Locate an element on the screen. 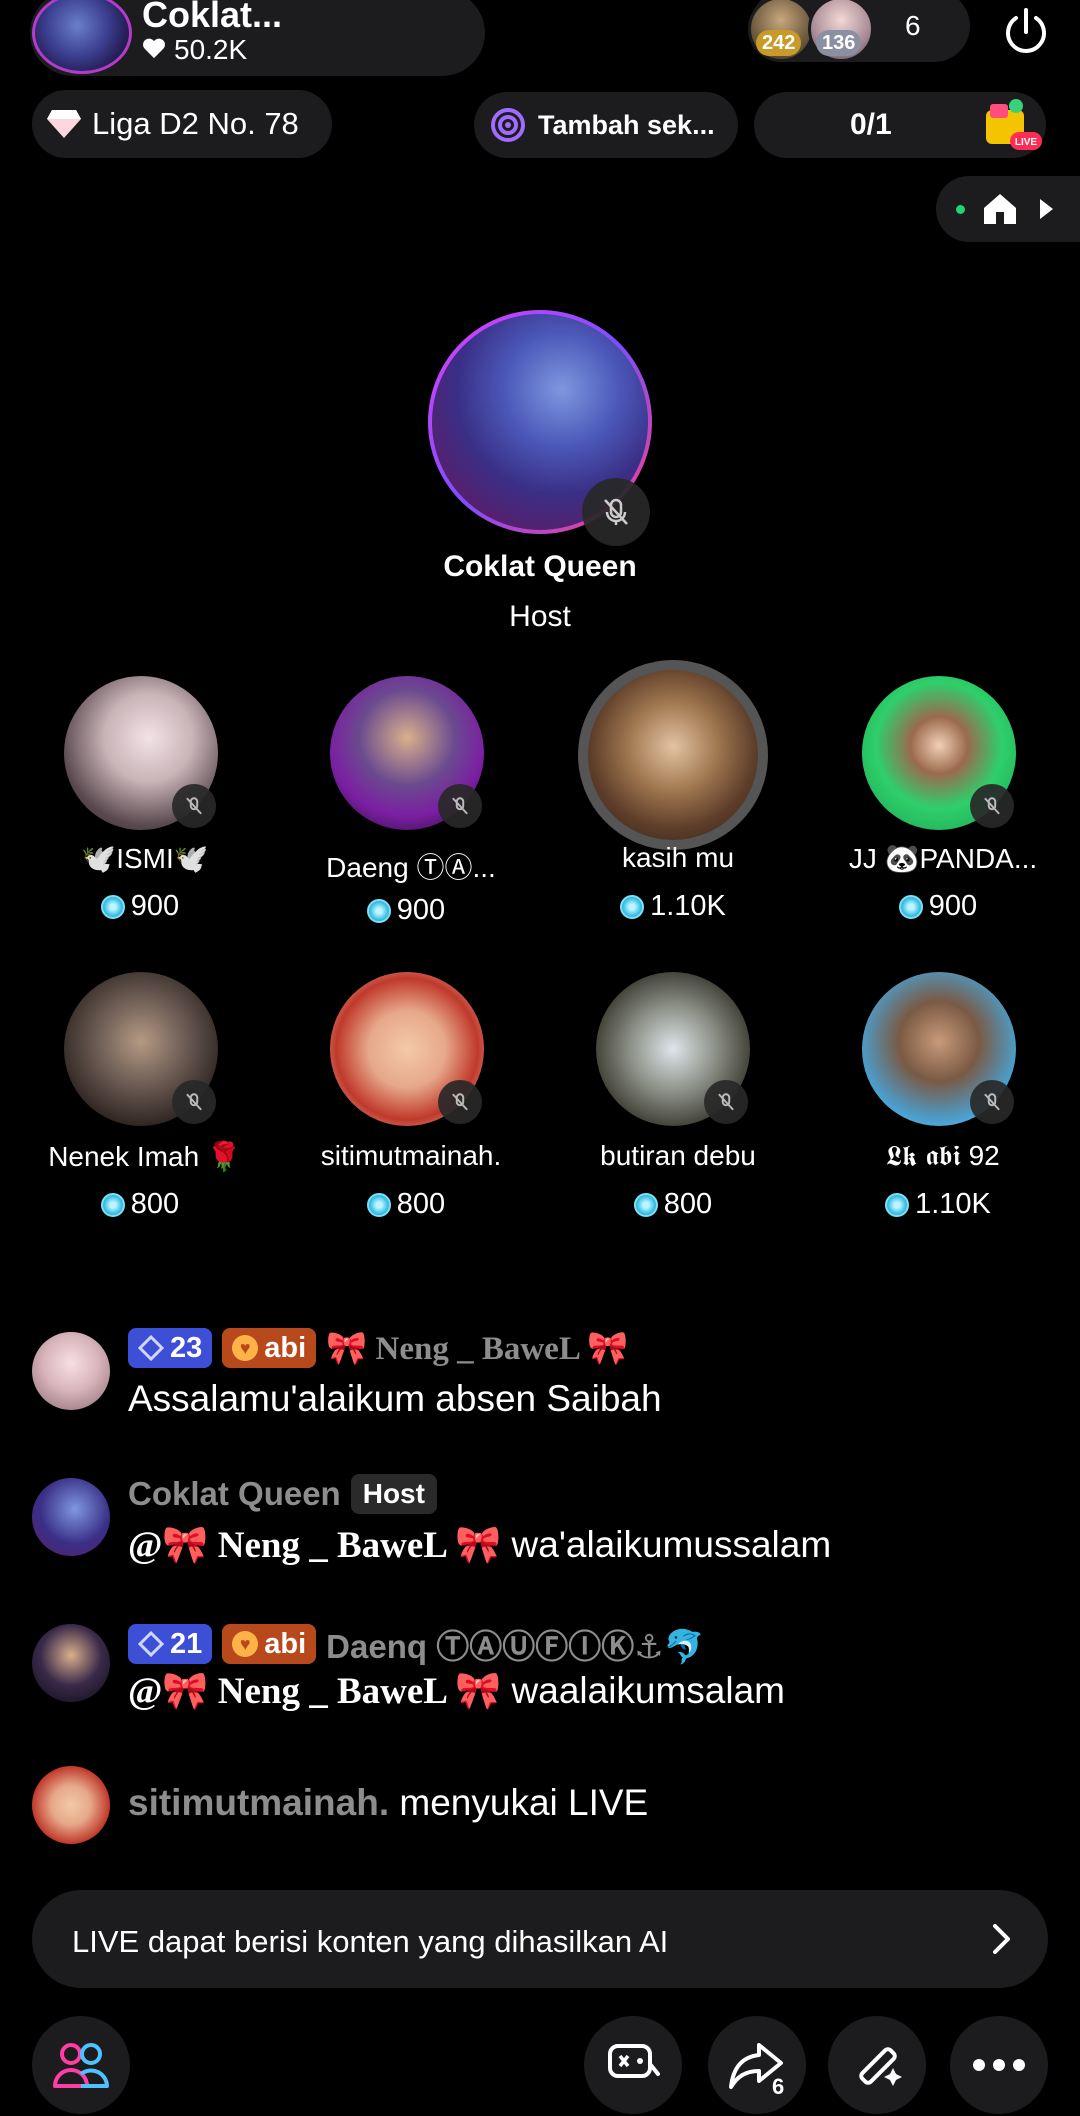 This screenshot has height=2116, width=1080. top-viewer-badge-1: 242 is located at coordinates (779, 43).